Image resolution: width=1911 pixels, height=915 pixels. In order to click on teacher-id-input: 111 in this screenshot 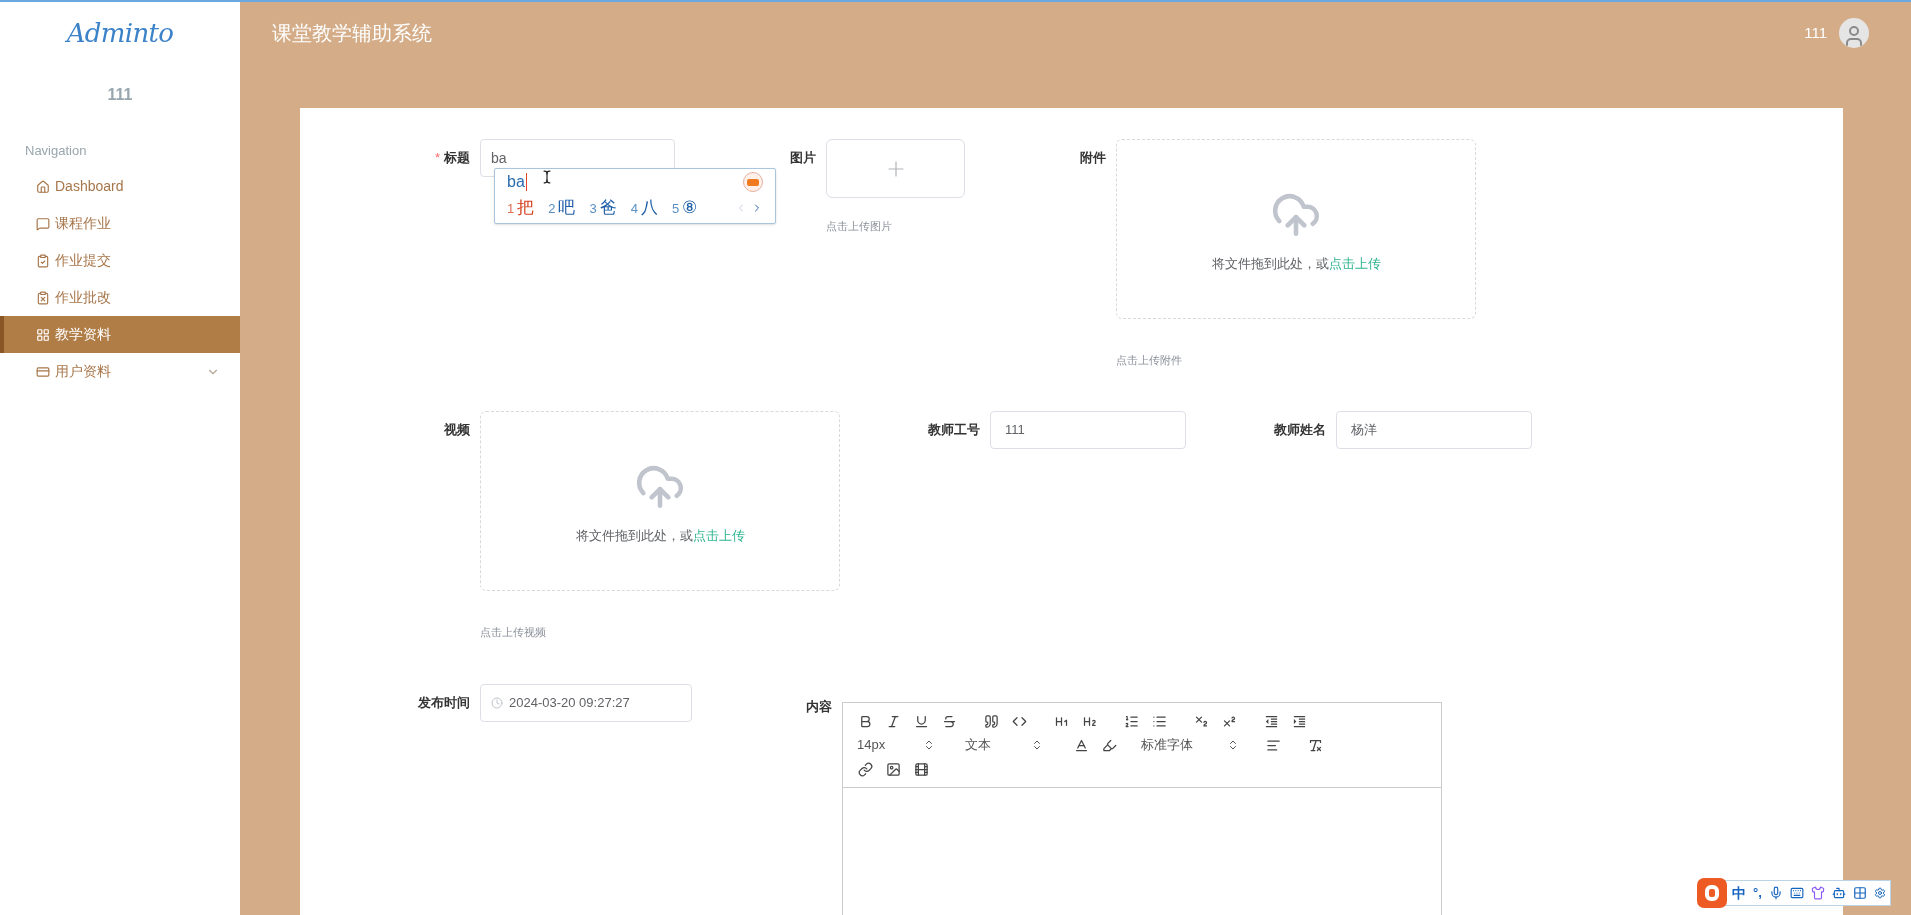, I will do `click(1088, 430)`.